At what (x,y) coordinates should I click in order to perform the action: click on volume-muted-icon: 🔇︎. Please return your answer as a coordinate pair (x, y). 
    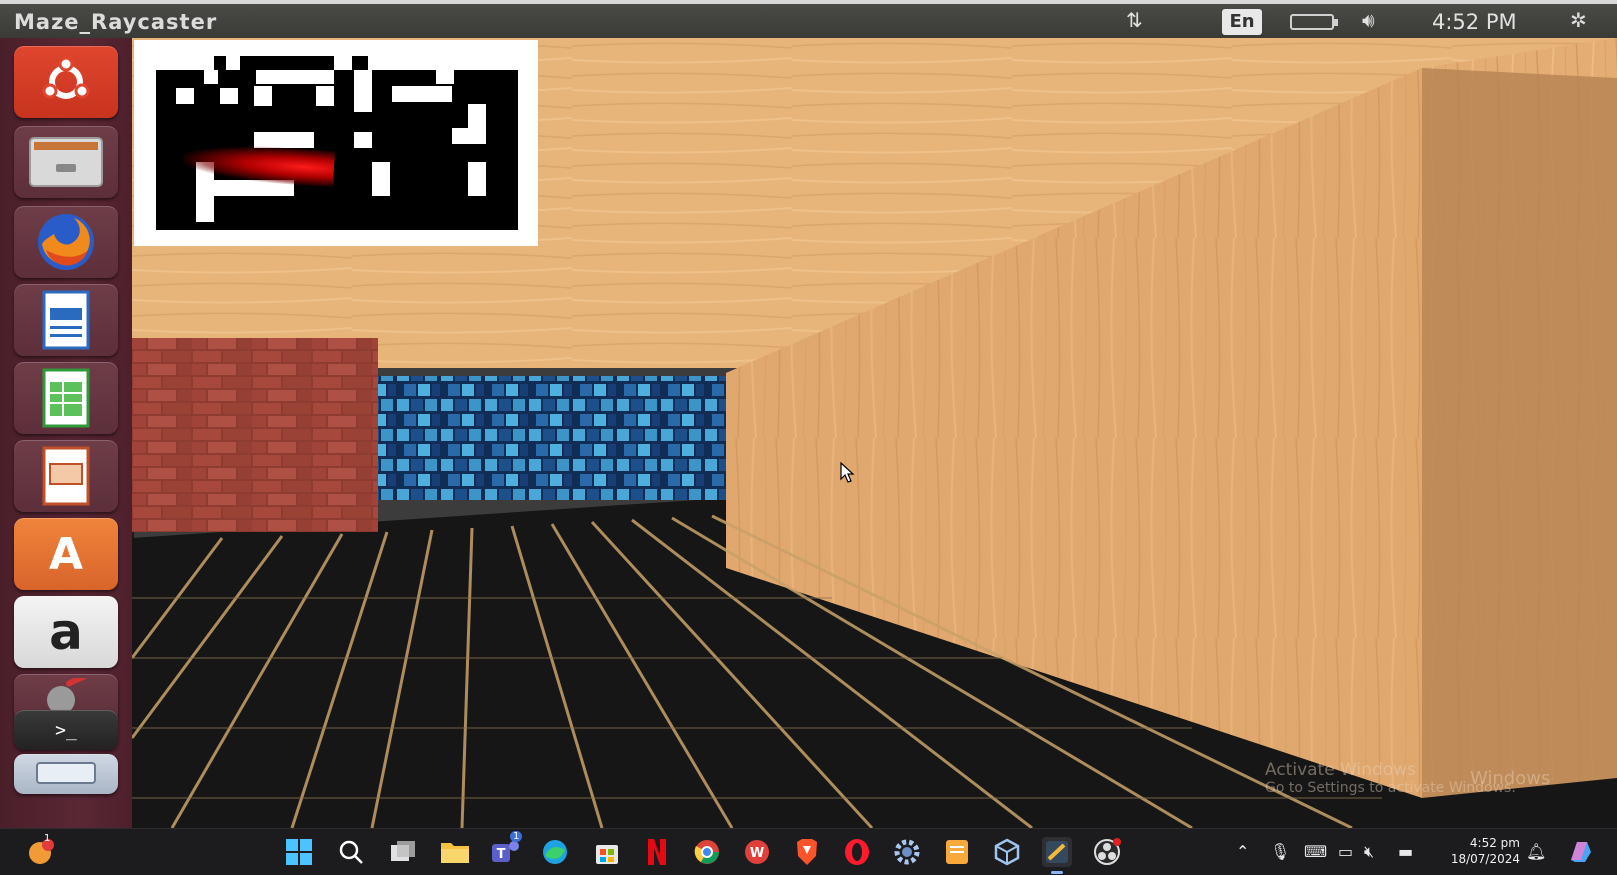
    Looking at the image, I should click on (1369, 852).